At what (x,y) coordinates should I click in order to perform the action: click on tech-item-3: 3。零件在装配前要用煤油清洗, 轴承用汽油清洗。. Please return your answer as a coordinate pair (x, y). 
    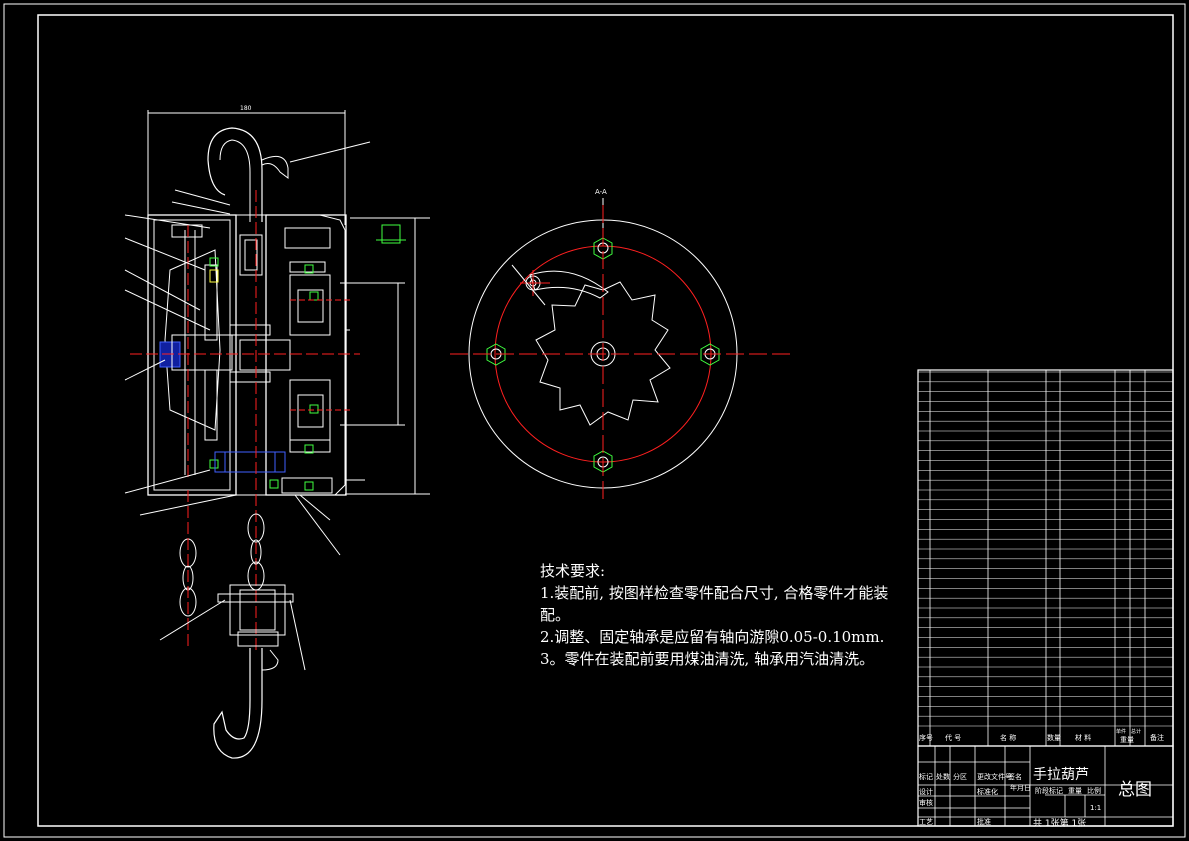
    Looking at the image, I should click on (707, 659).